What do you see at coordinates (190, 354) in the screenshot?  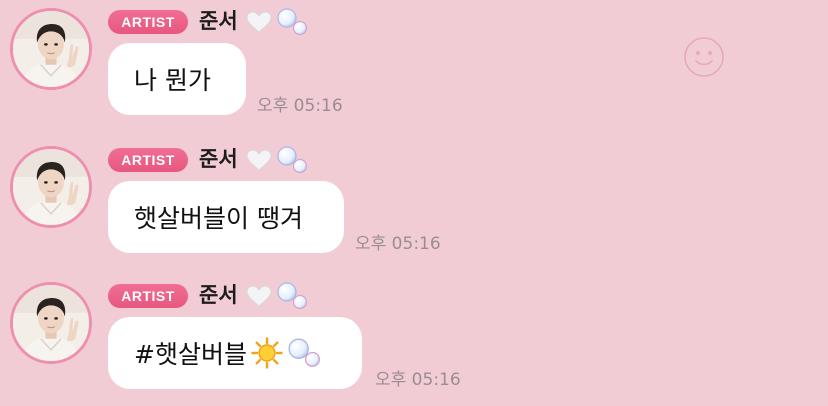 I see `message-text: #햇살버블` at bounding box center [190, 354].